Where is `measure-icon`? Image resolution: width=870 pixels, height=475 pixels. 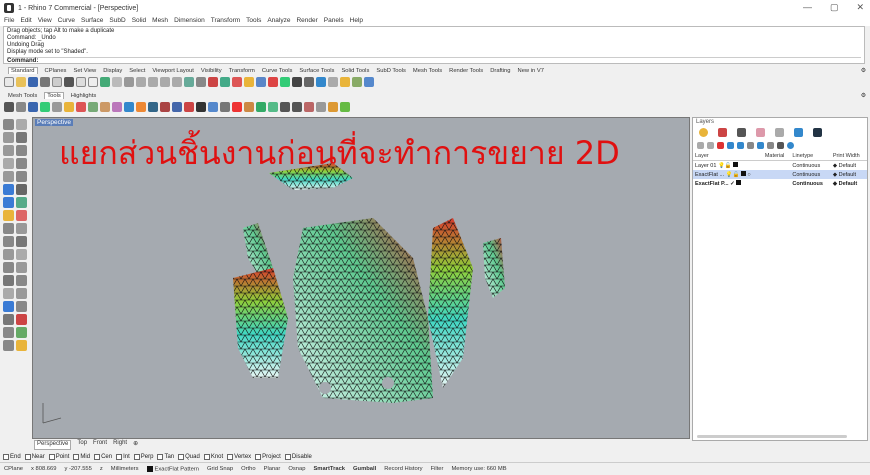
measure-icon is located at coordinates (321, 107).